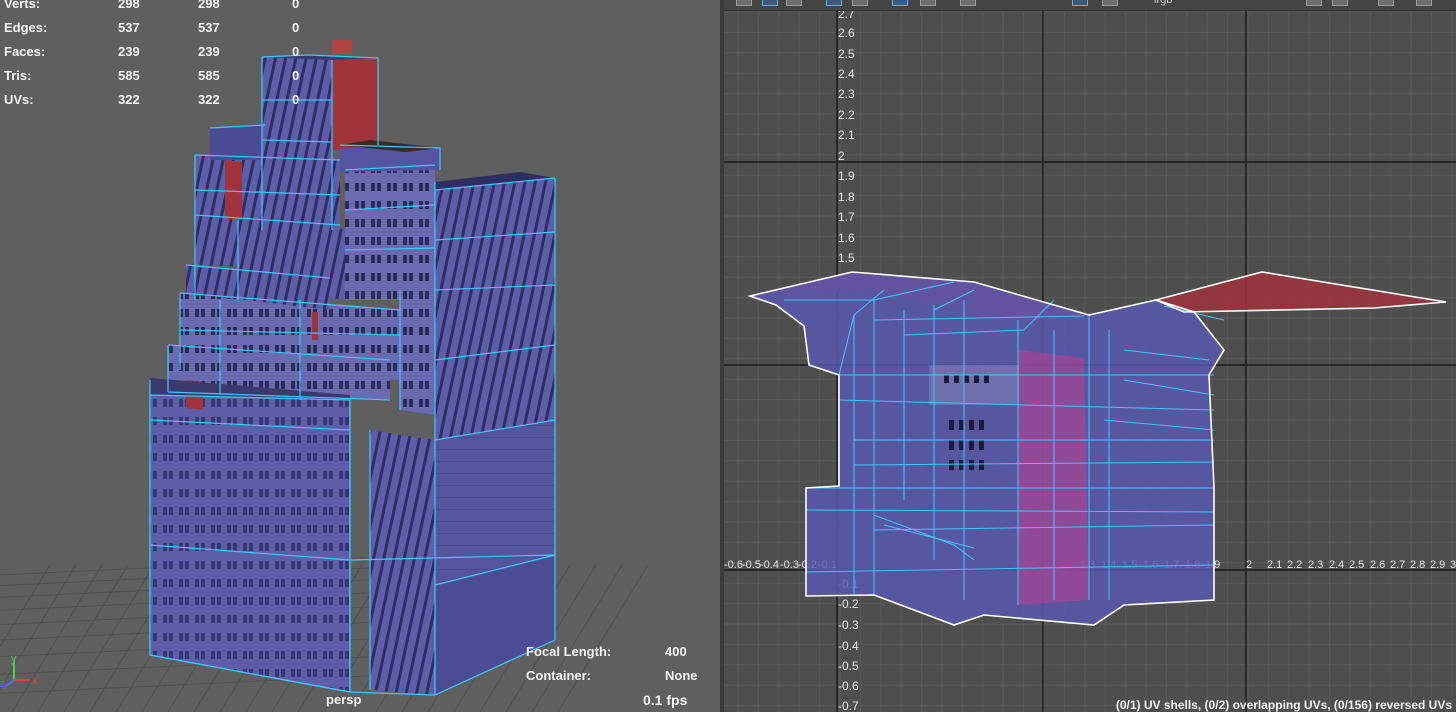 This screenshot has height=712, width=1456. I want to click on v-tick-label: 2.2, so click(846, 115).